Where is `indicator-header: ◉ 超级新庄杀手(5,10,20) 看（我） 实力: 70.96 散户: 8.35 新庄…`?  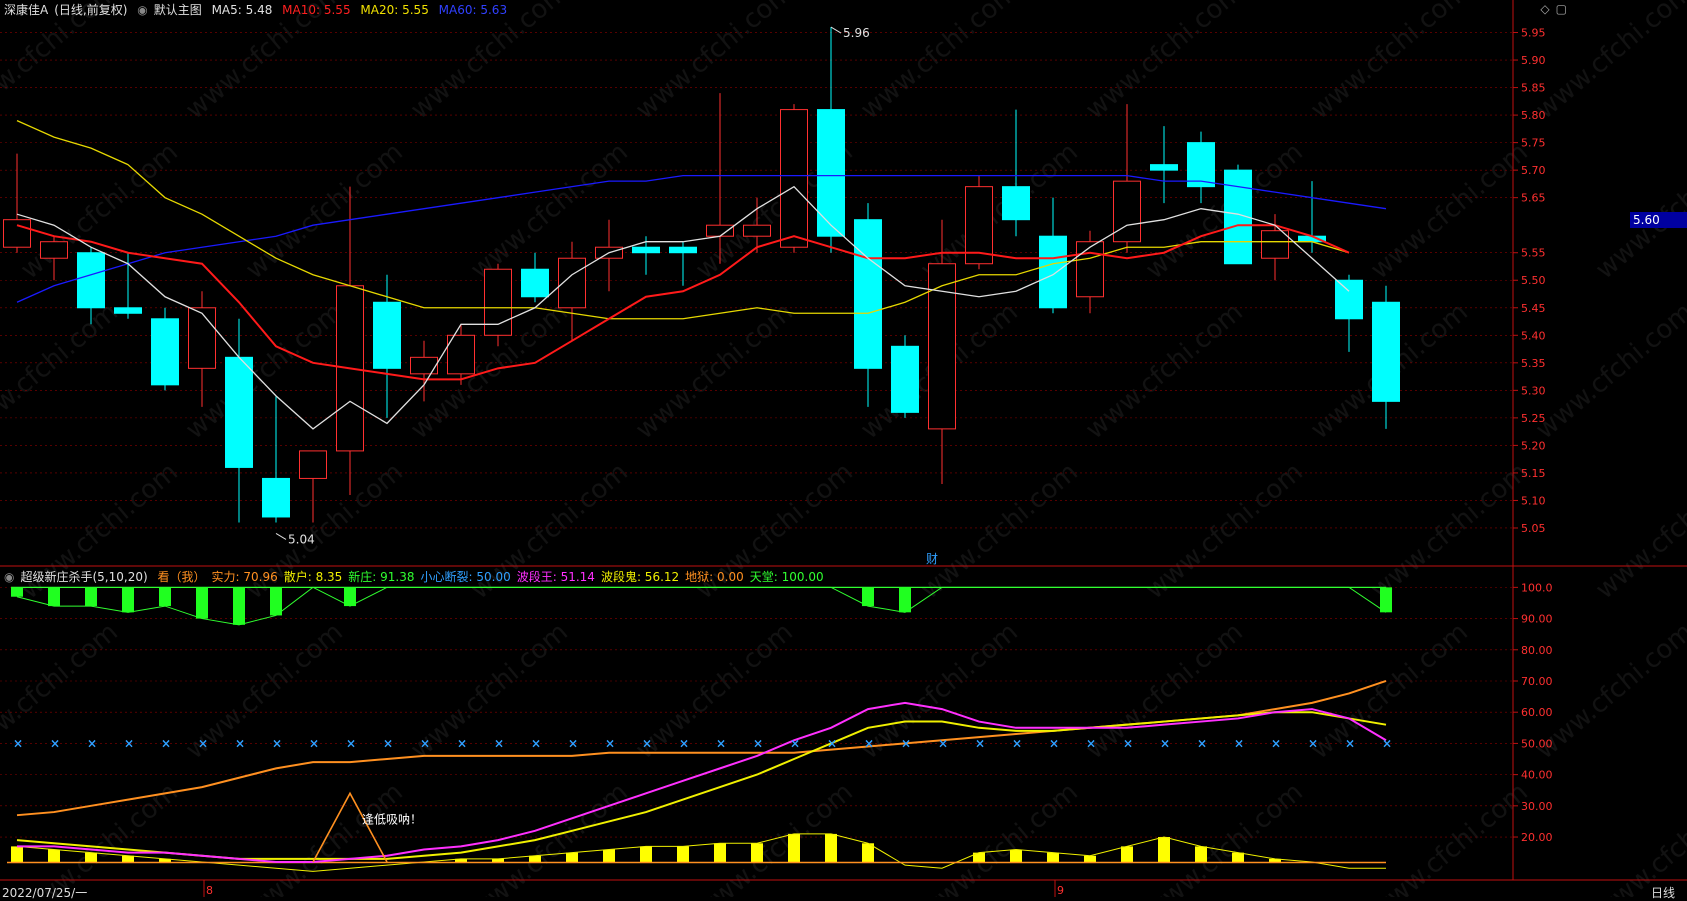 indicator-header: ◉ 超级新庄杀手(5,10,20) 看（我） 实力: 70.96 散户: 8.35 新庄… is located at coordinates (417, 576).